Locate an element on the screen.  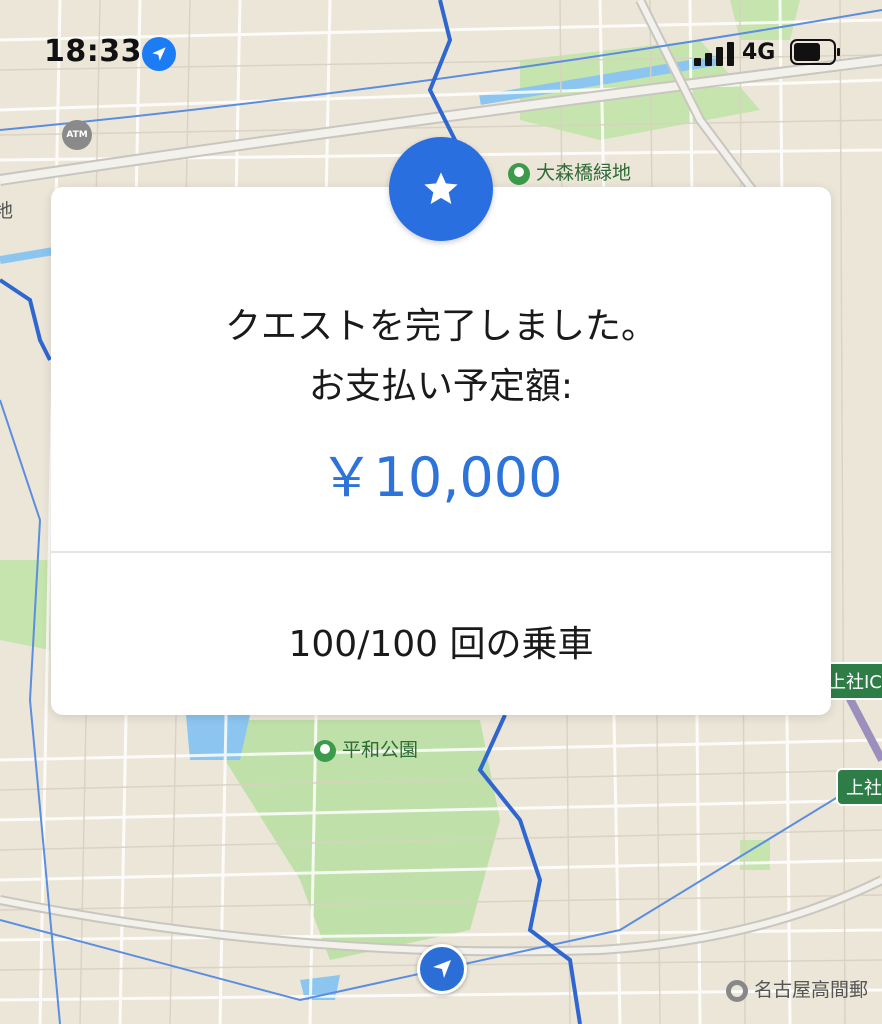
network-type: 4G is located at coordinates (759, 52).